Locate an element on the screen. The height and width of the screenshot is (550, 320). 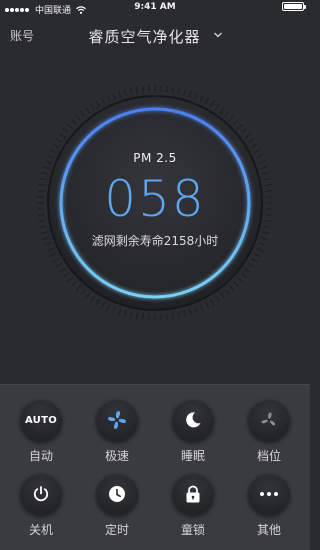
pm25-label: PM 2.5 is located at coordinates (155, 158).